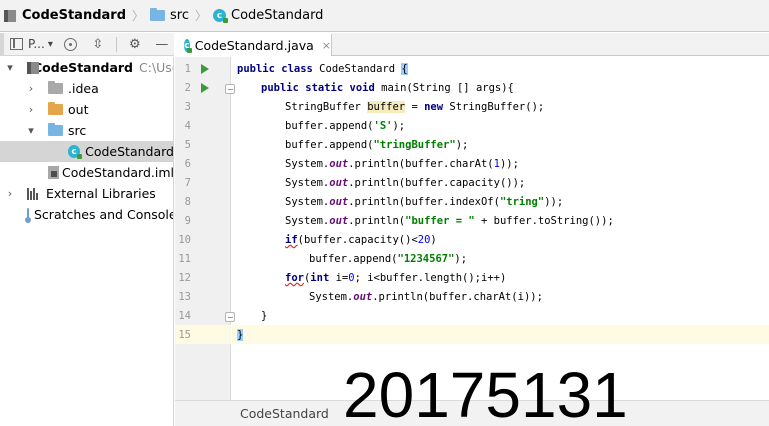  I want to click on line-number: 14, so click(184, 316).